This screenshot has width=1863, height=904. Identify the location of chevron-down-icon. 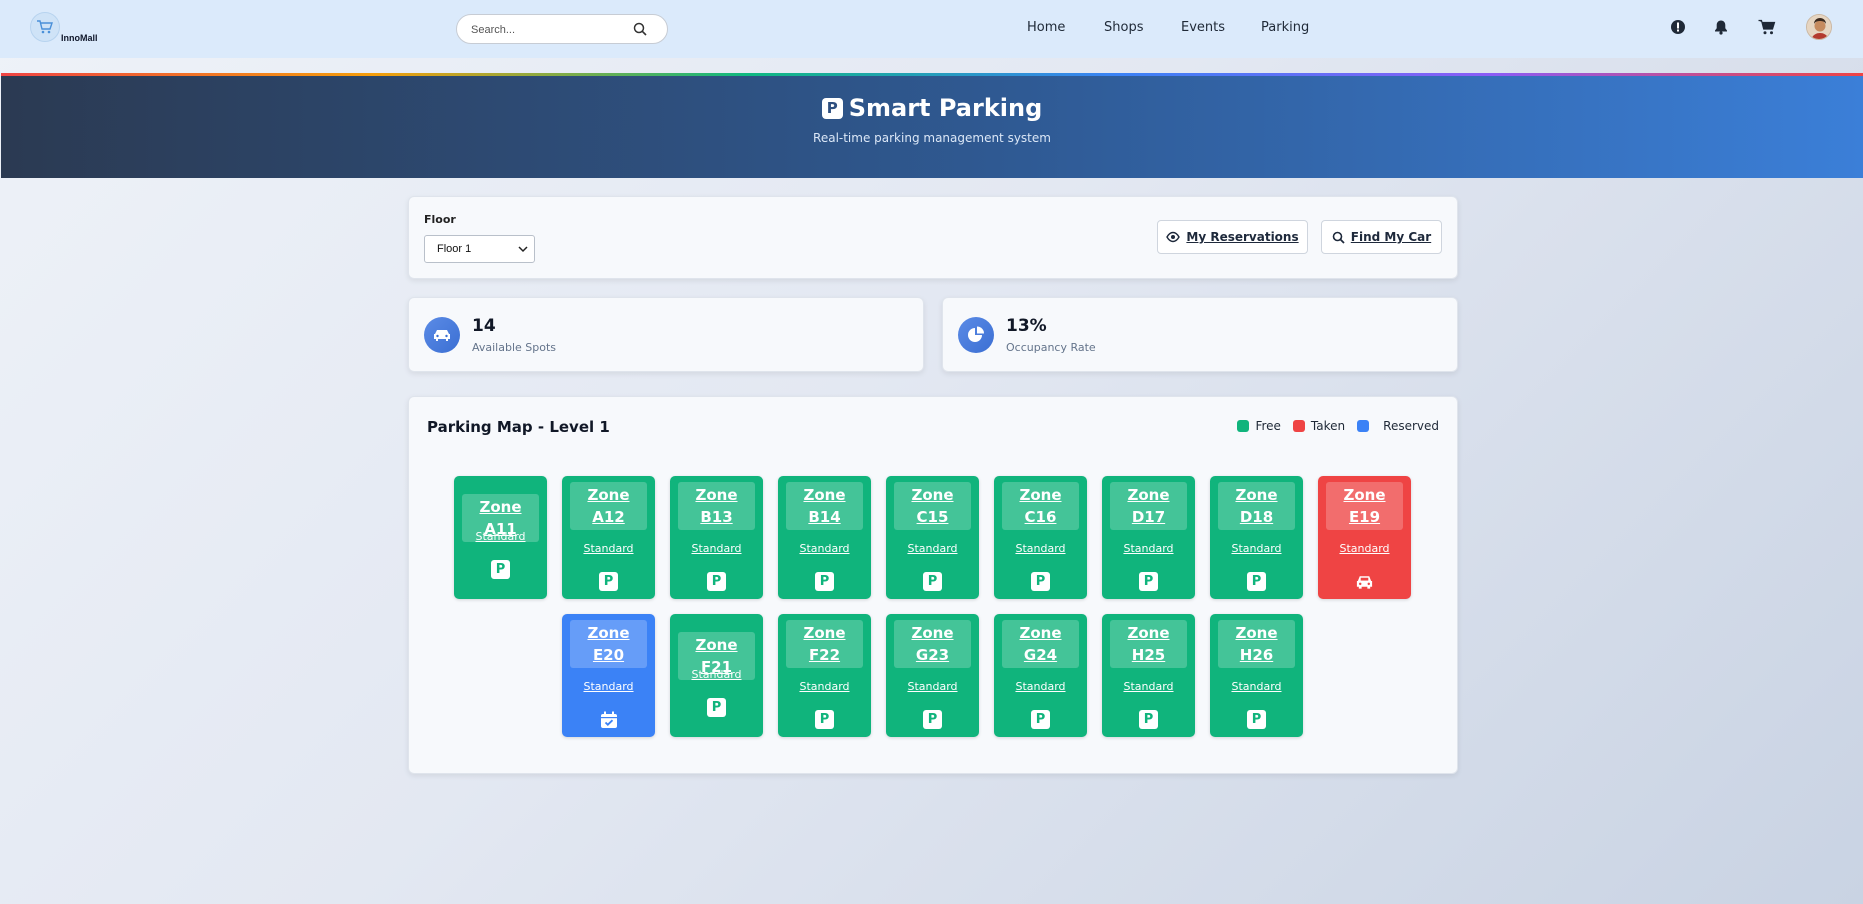
(523, 249).